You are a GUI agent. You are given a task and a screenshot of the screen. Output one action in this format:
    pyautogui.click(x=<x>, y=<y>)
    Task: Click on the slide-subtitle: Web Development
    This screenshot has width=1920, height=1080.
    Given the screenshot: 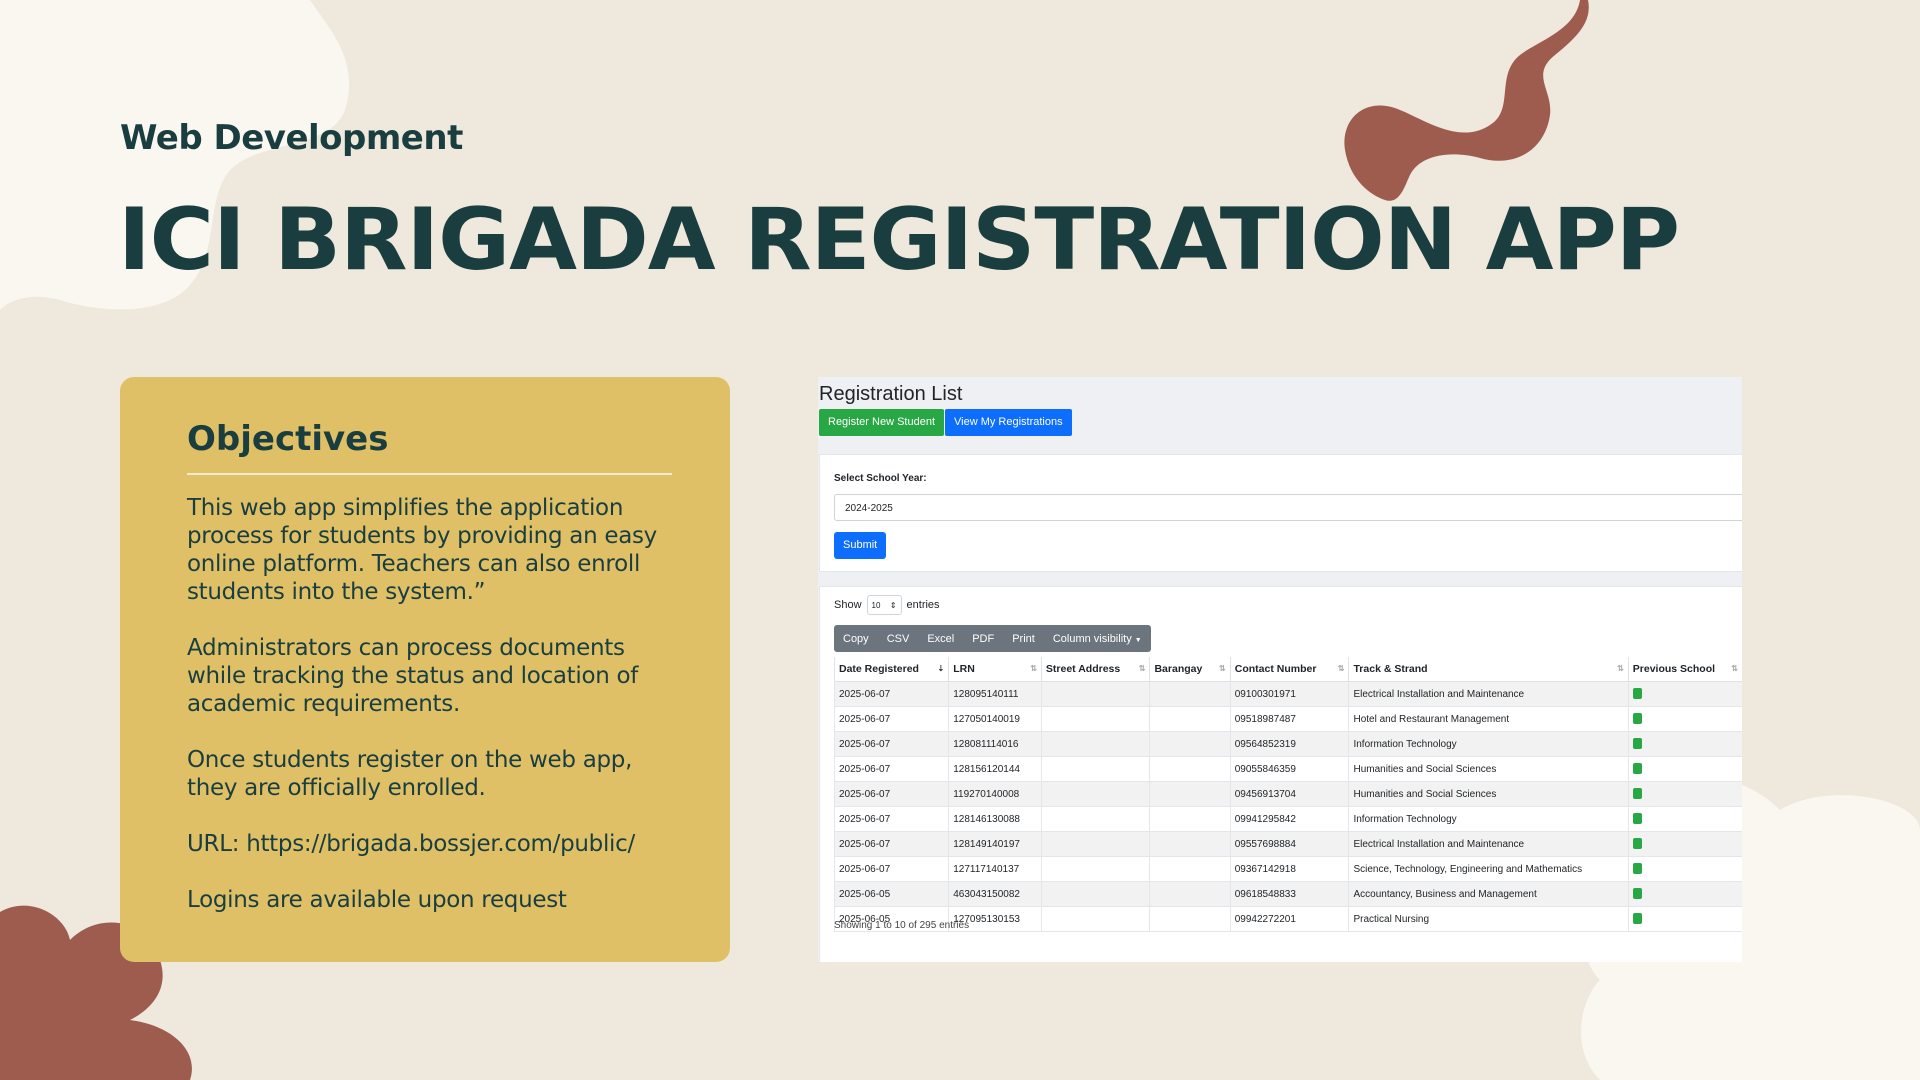 What is the action you would take?
    pyautogui.click(x=291, y=138)
    